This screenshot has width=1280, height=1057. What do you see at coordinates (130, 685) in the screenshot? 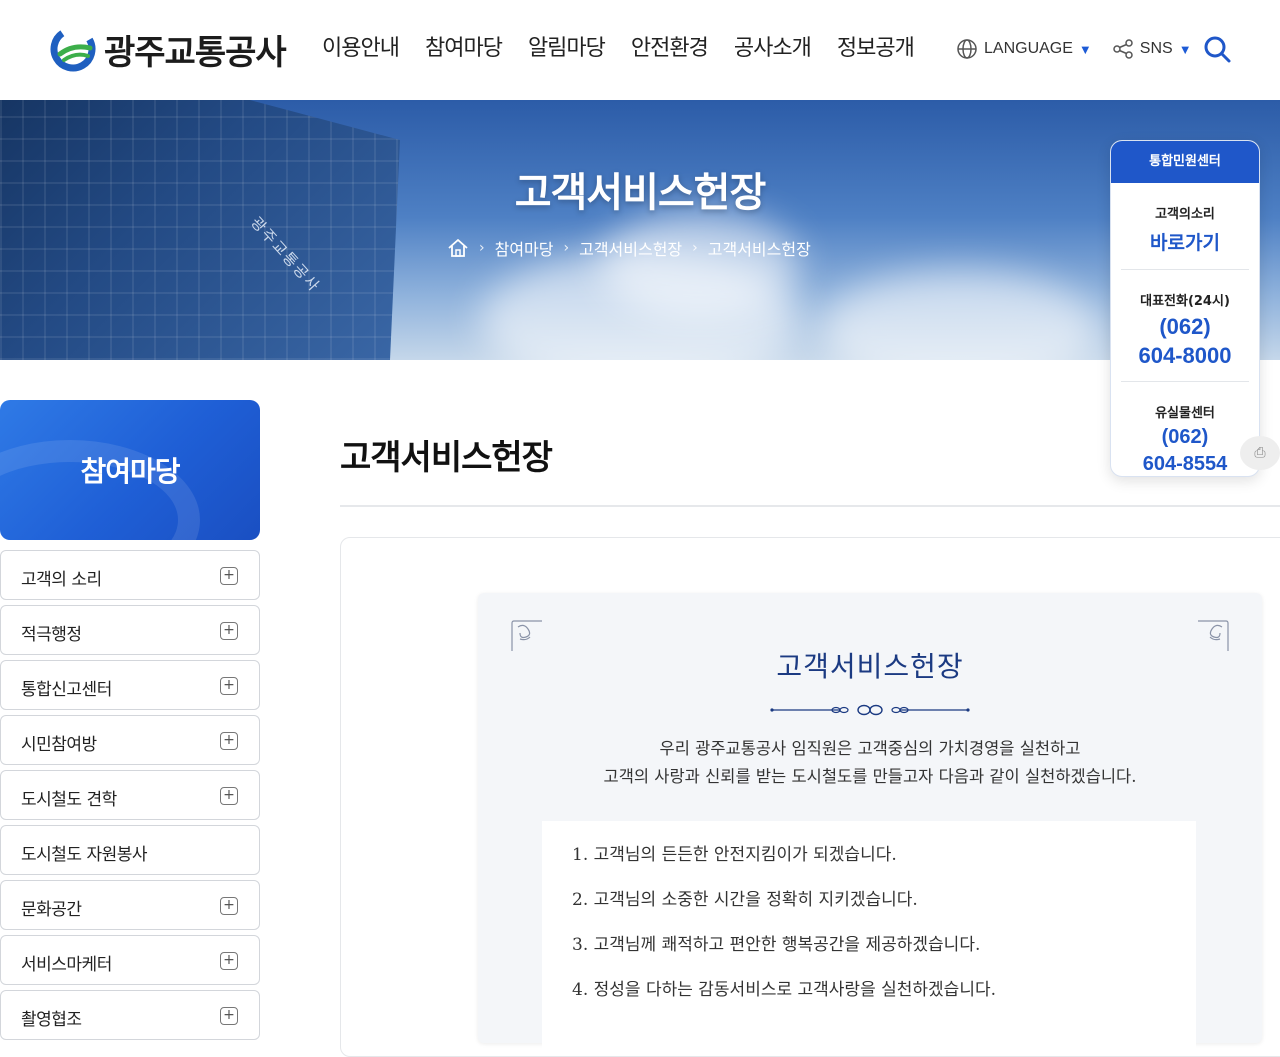
I see `sidebar-item-report-center: 통합신고센터 +` at bounding box center [130, 685].